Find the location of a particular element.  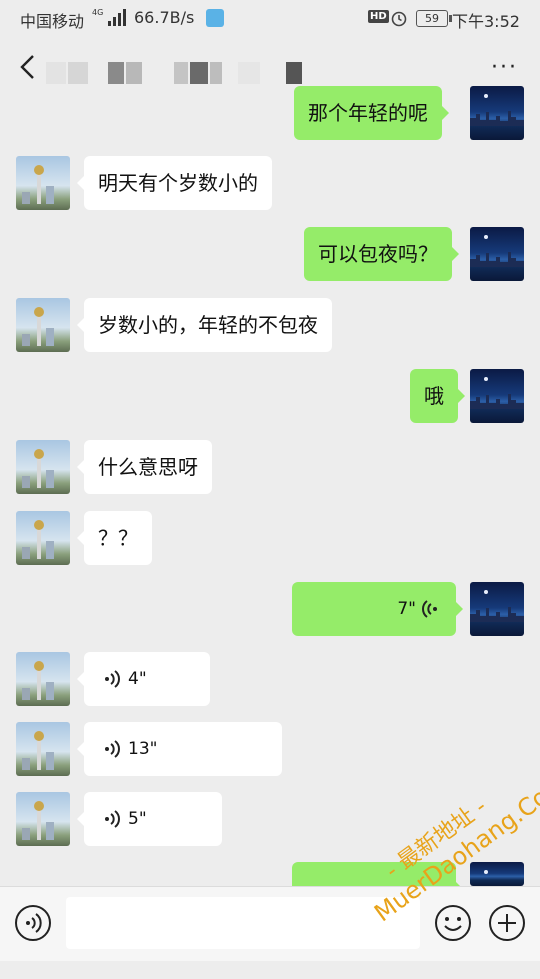

message-text: 那个年轻的呢 is located at coordinates (368, 113).